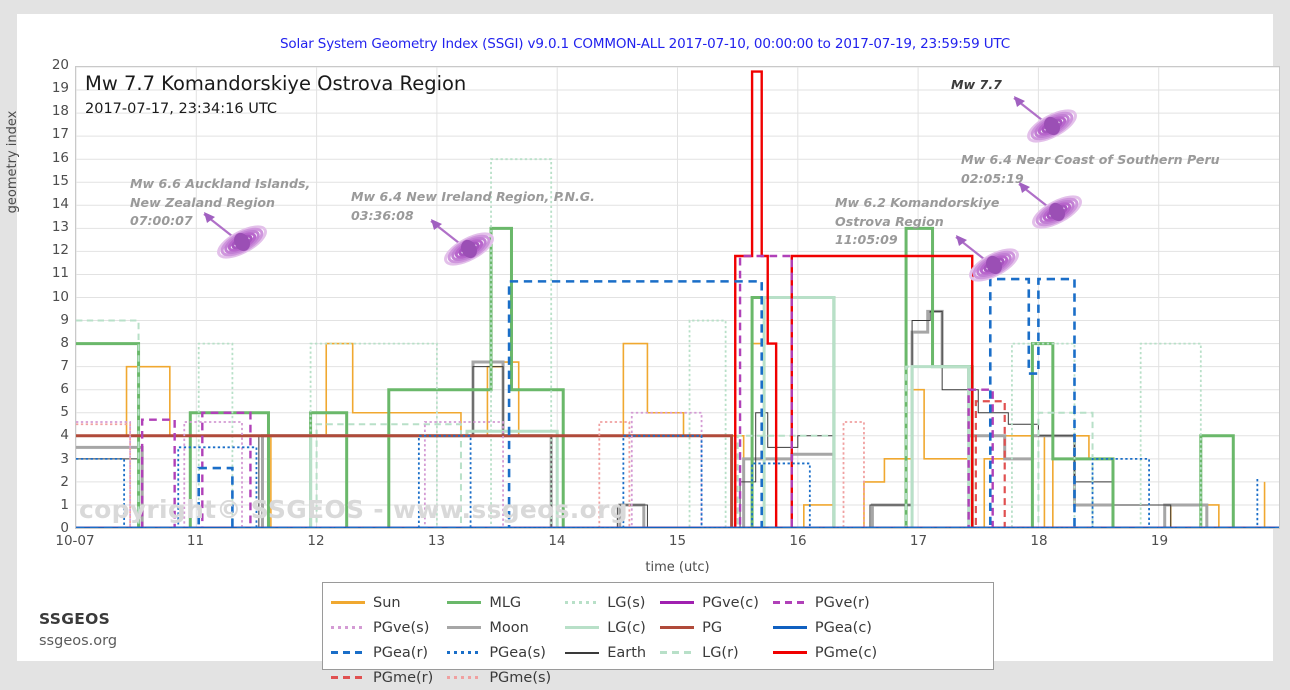 This screenshot has width=1290, height=690. What do you see at coordinates (1050, 205) in the screenshot?
I see `eq-peru-marker-icon` at bounding box center [1050, 205].